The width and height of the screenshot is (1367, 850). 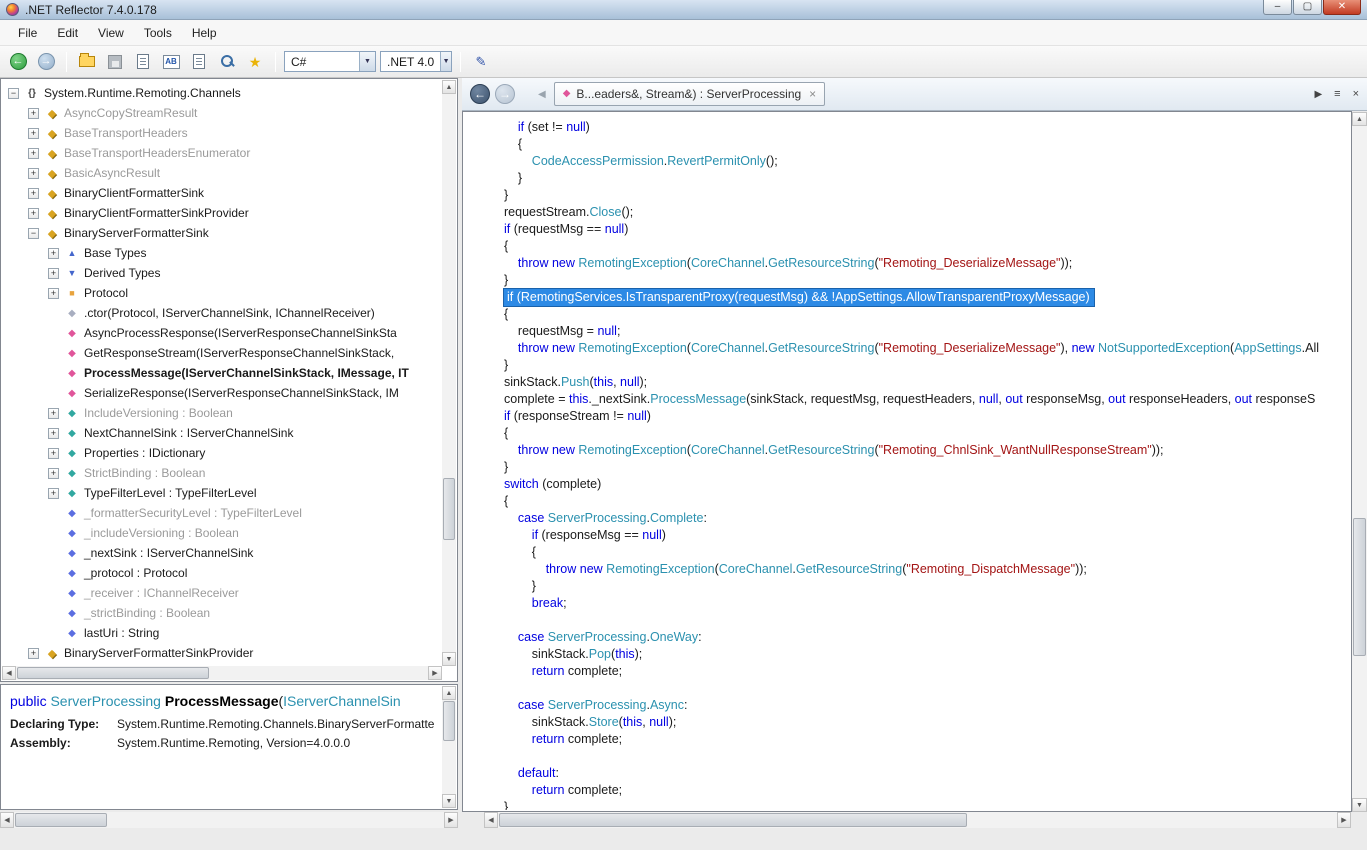 I want to click on framework-select: .NET 4.0 ▼, so click(x=416, y=61).